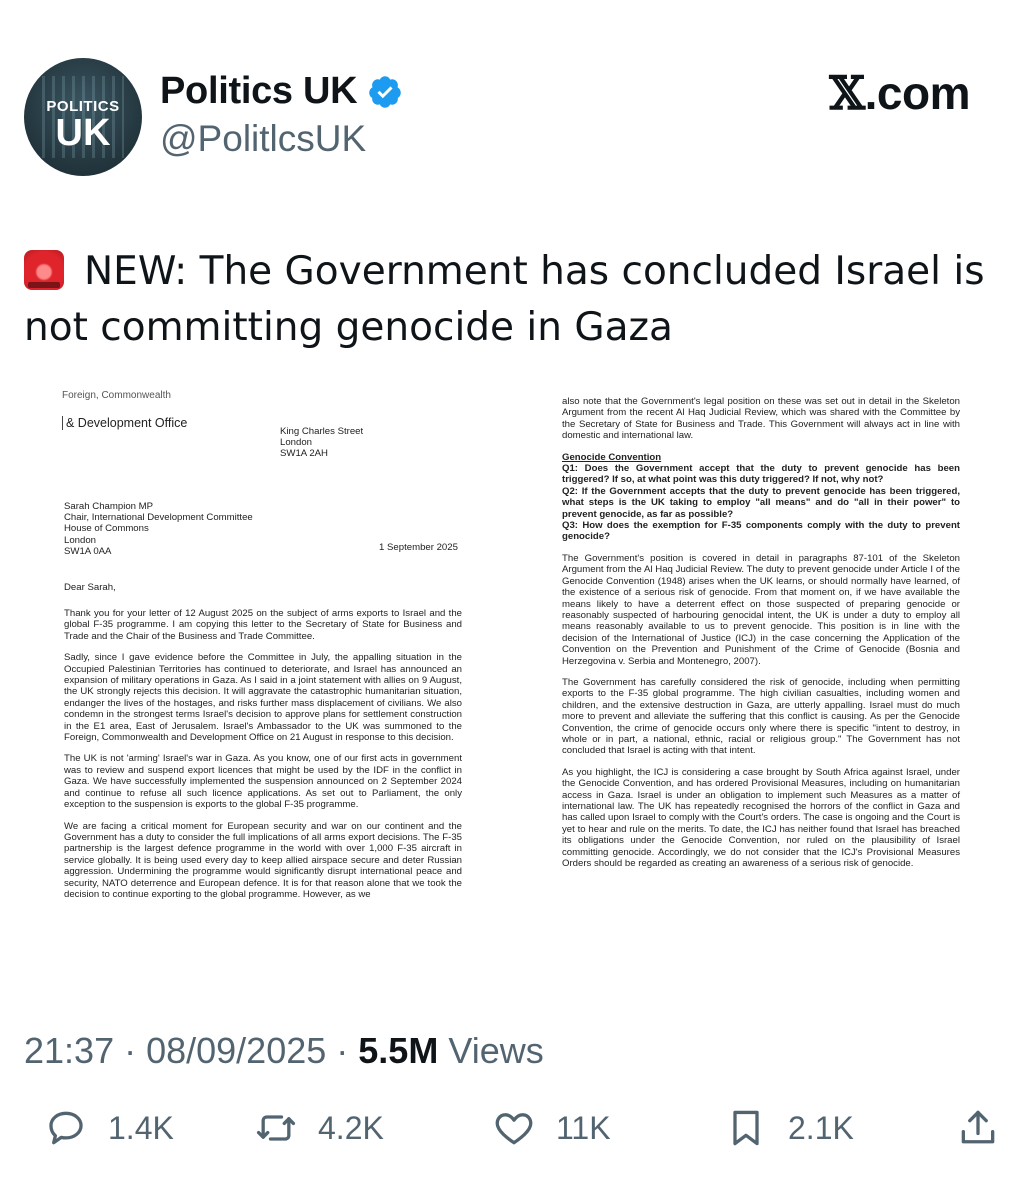 This screenshot has width=1024, height=1200. Describe the element at coordinates (69, 1050) in the screenshot. I see `tweet-time: 21:37` at that location.